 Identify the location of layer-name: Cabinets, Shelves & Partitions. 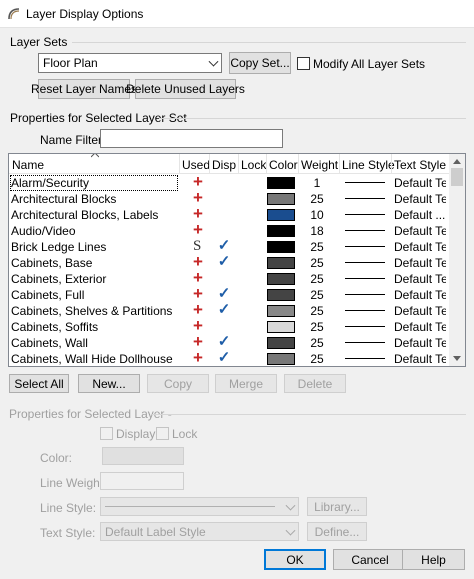
(92, 311).